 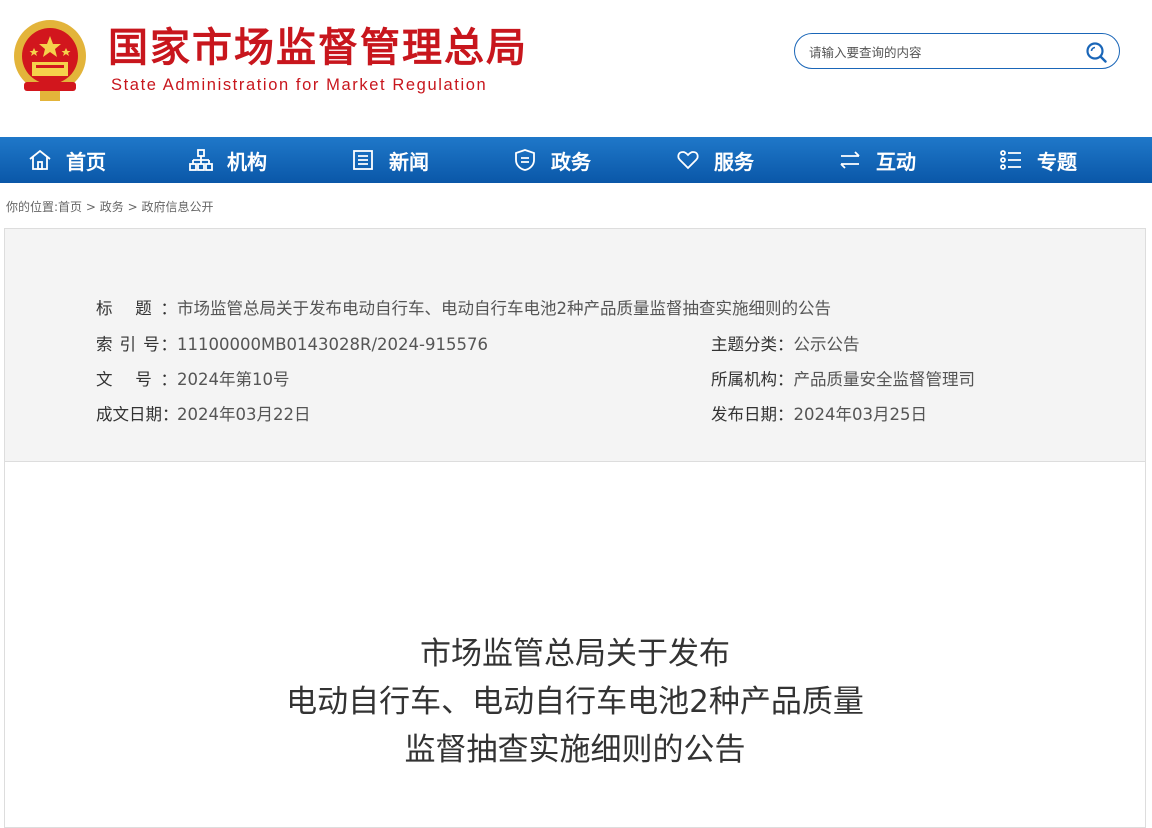 I want to click on meta-title-value: 市场监管总局关于发布电动自行车、电动自行车电池2种产品质量监督抽查实施细则的公告, so click(x=504, y=308).